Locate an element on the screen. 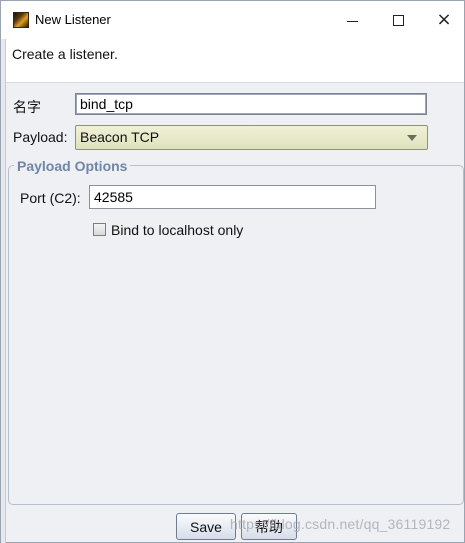 This screenshot has height=543, width=465. minimize-icon is located at coordinates (352, 21).